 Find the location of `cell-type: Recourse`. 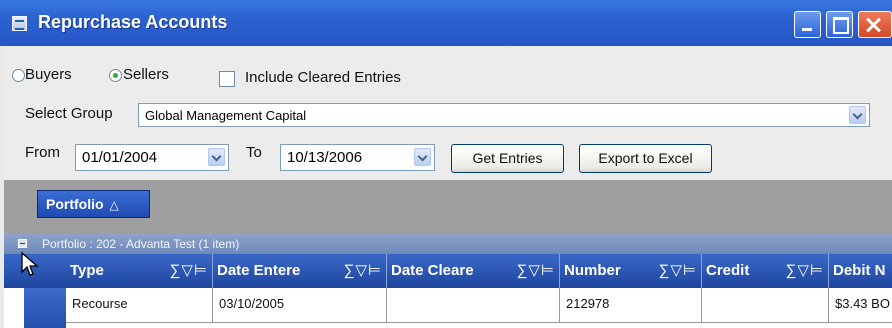

cell-type: Recourse is located at coordinates (139, 305).